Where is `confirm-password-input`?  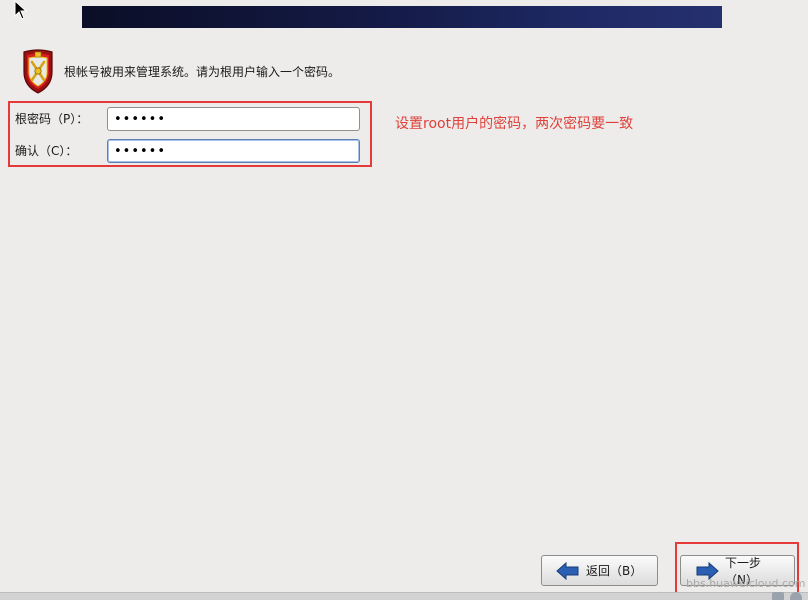 confirm-password-input is located at coordinates (233, 151).